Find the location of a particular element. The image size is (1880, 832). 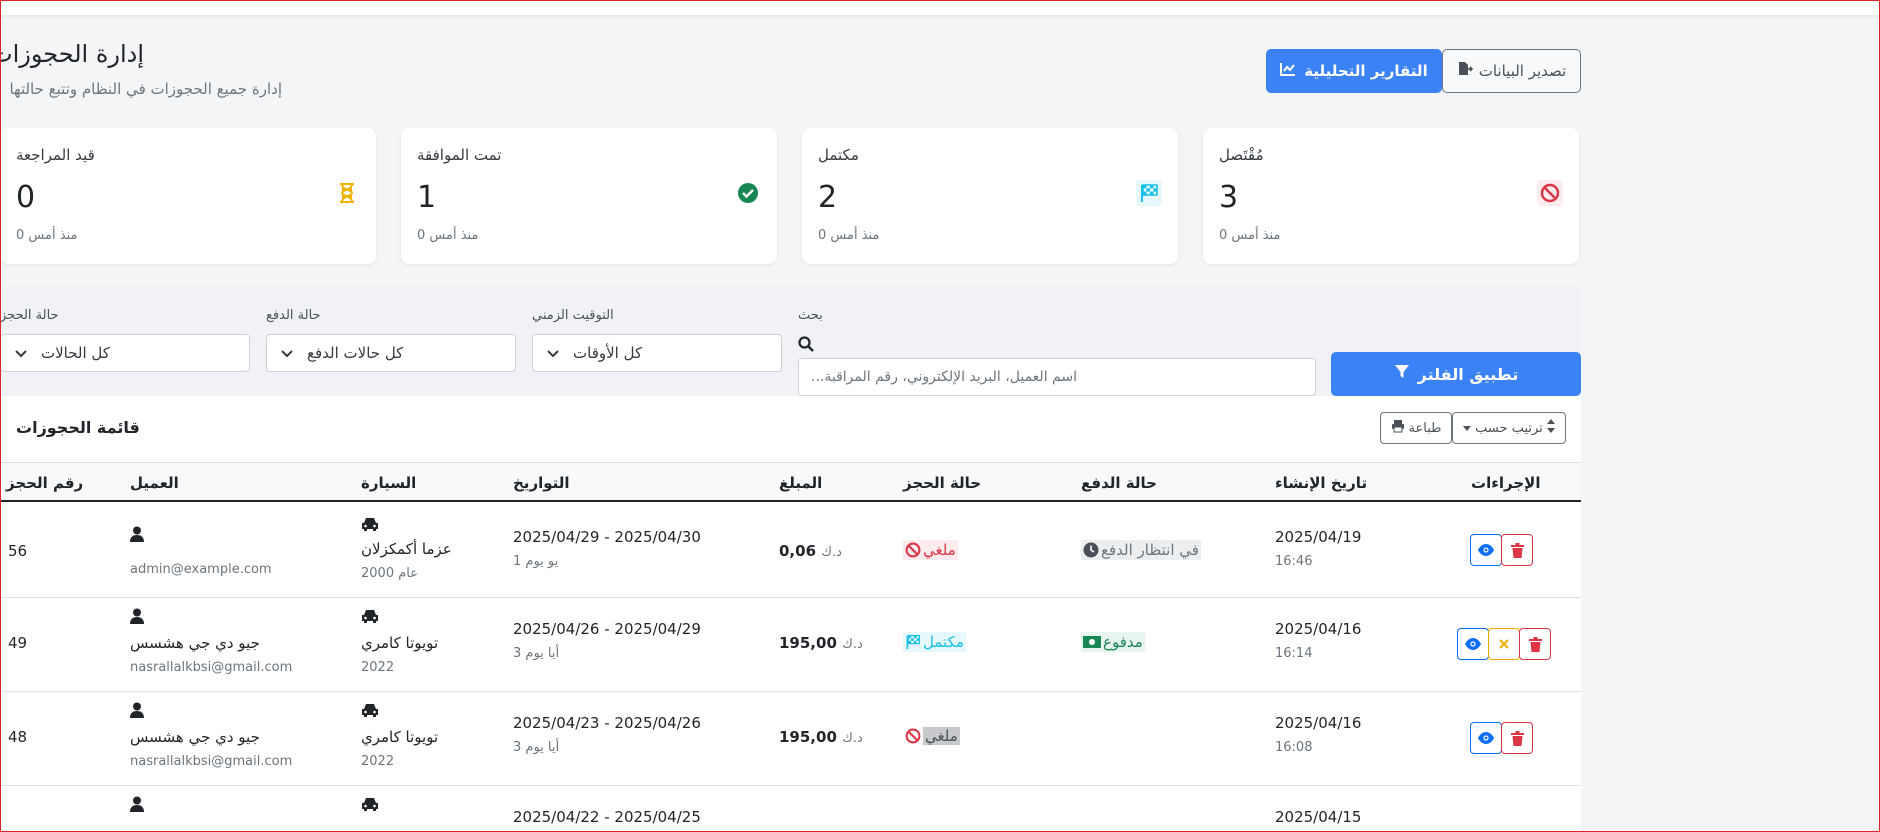

apply-filter-button: تطبيق الفلتر is located at coordinates (1456, 374).